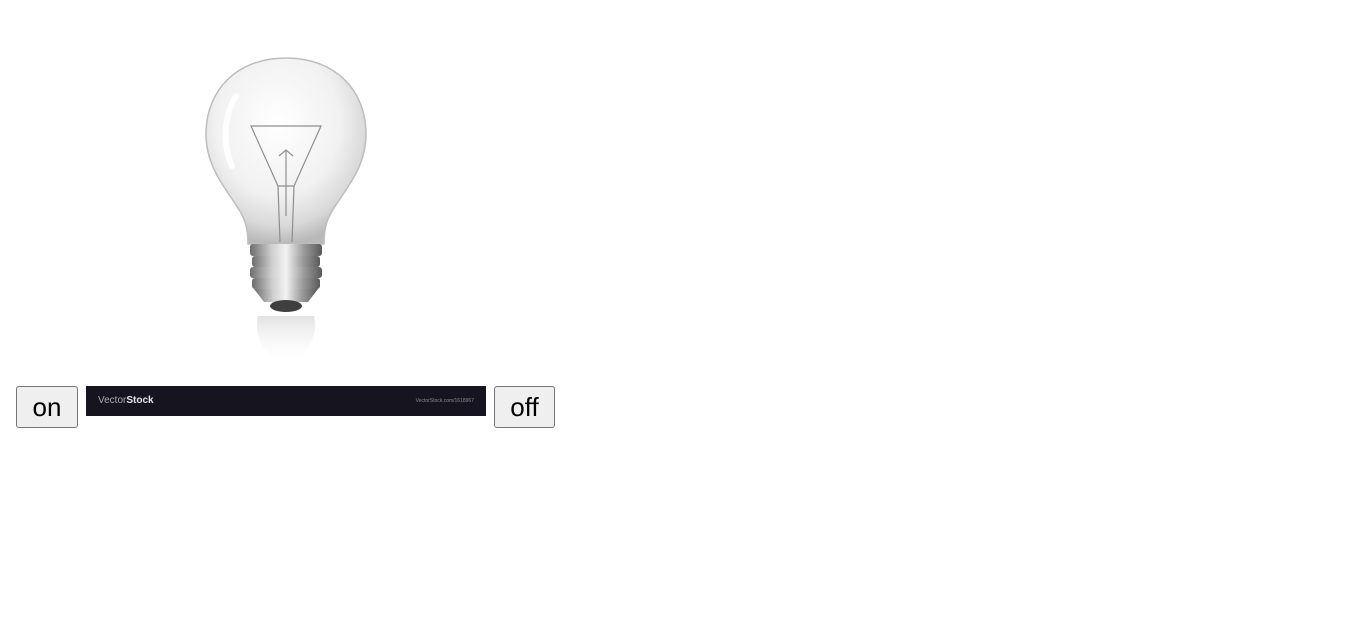 The width and height of the screenshot is (1366, 626). I want to click on bulb-reflection, so click(286, 341).